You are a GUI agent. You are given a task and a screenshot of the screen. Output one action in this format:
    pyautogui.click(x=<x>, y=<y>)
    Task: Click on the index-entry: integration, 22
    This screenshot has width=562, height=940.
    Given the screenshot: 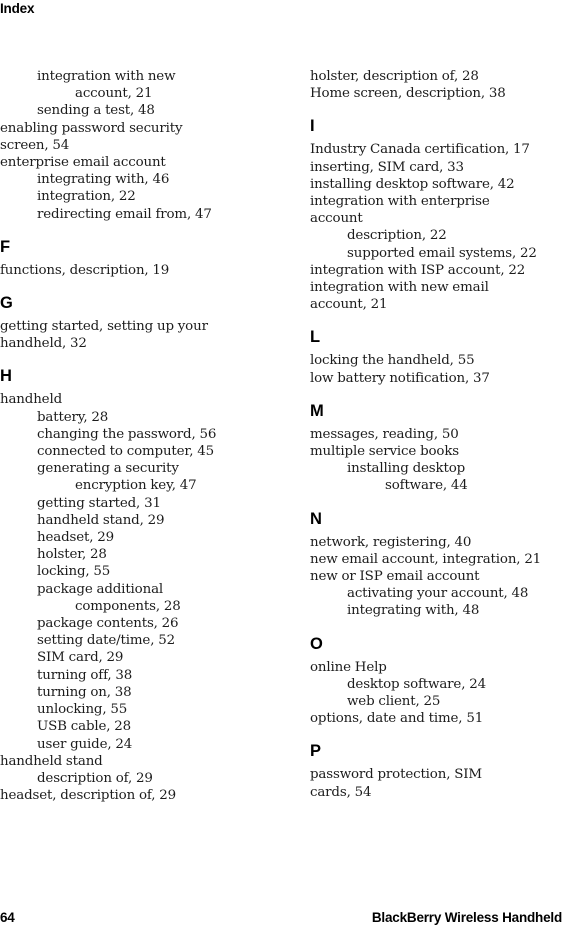 What is the action you would take?
    pyautogui.click(x=86, y=197)
    